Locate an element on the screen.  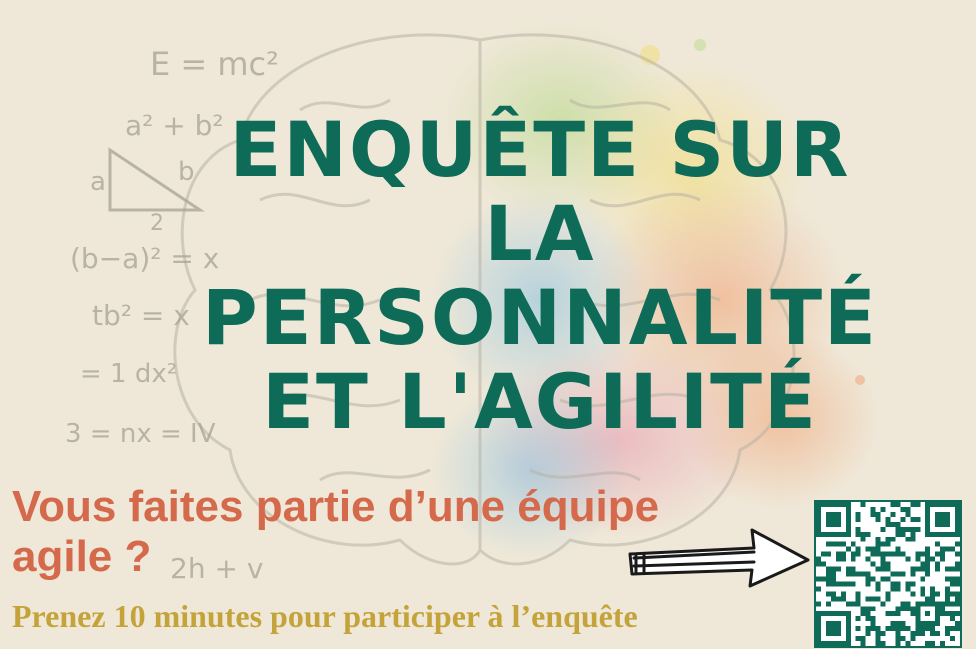
title-line: LA is located at coordinates (540, 233).